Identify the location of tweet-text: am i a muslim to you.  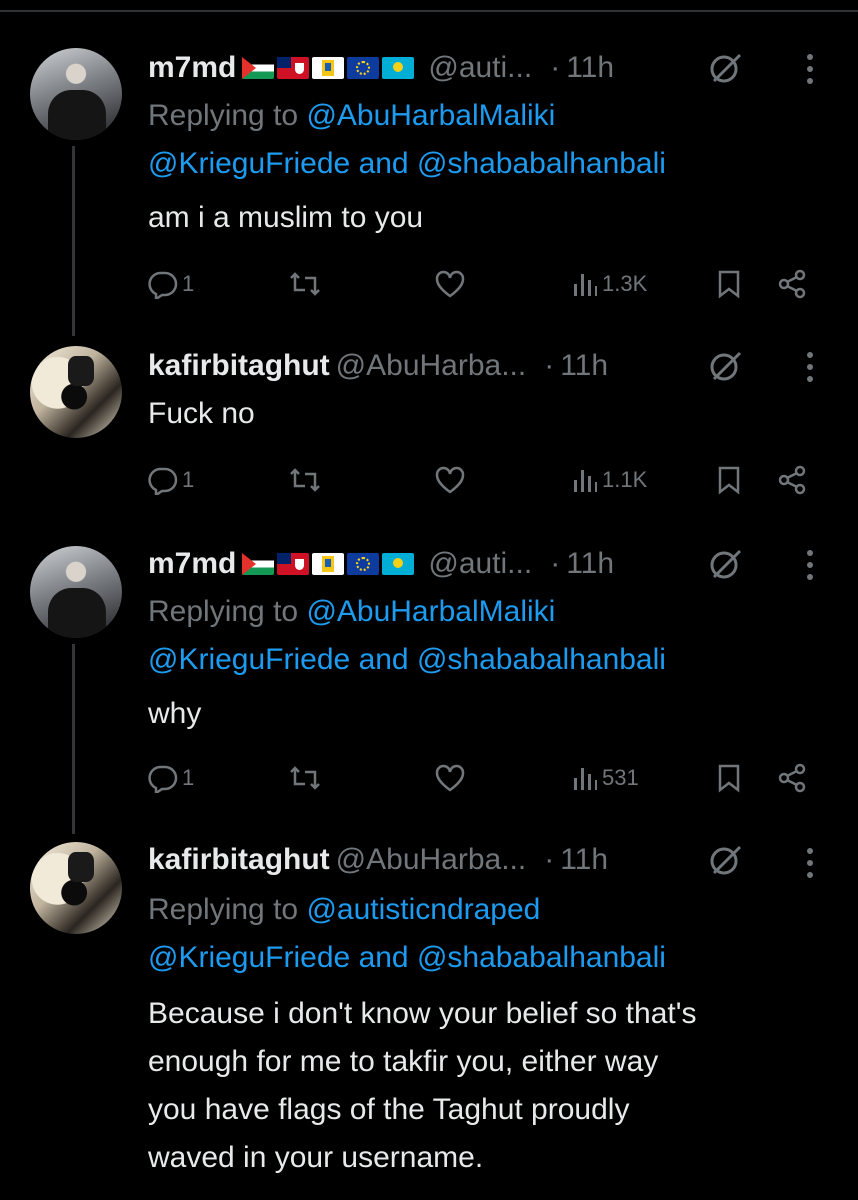
(286, 217).